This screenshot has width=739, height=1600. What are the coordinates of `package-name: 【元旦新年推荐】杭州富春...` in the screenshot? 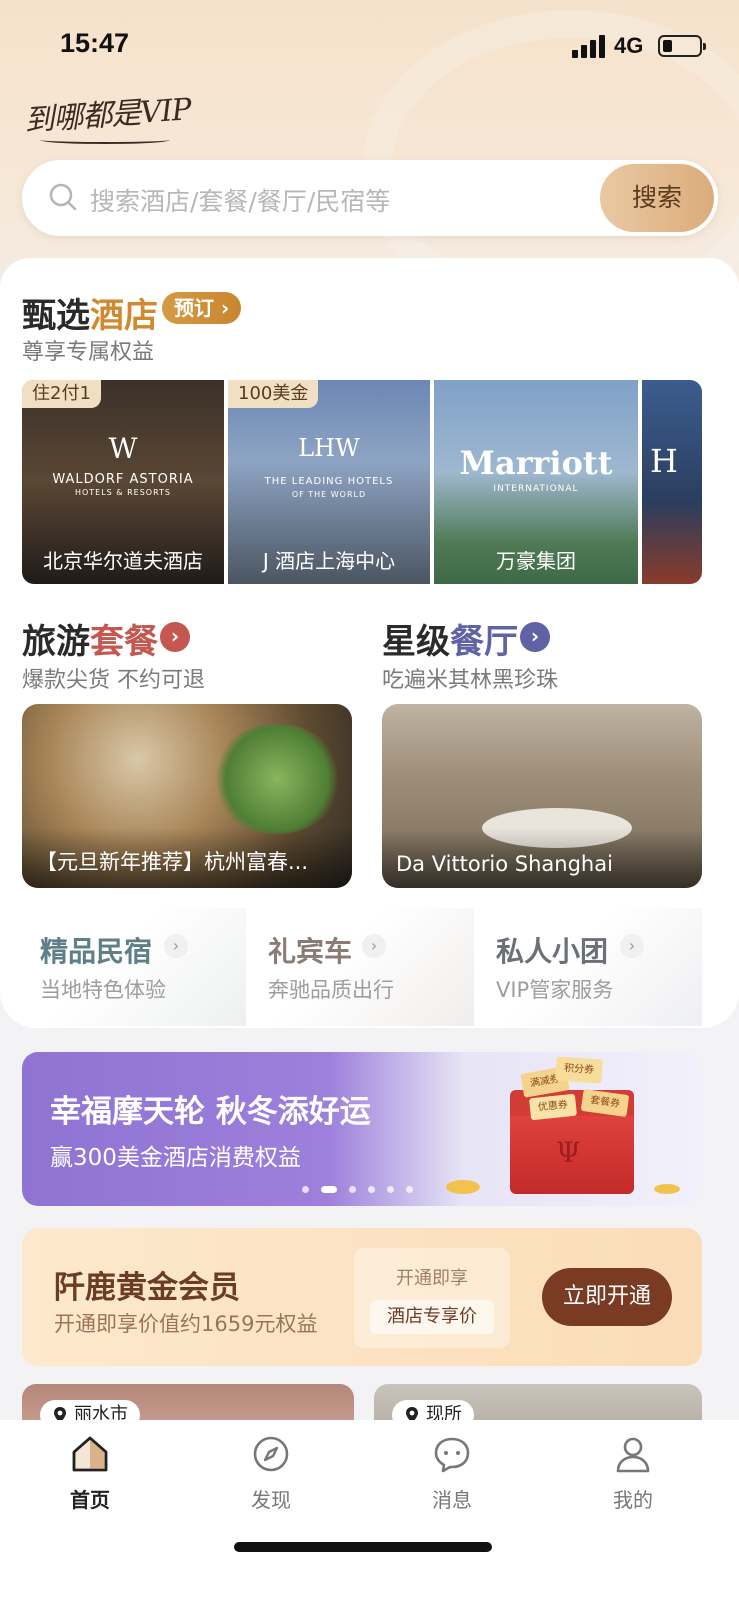 It's located at (172, 862).